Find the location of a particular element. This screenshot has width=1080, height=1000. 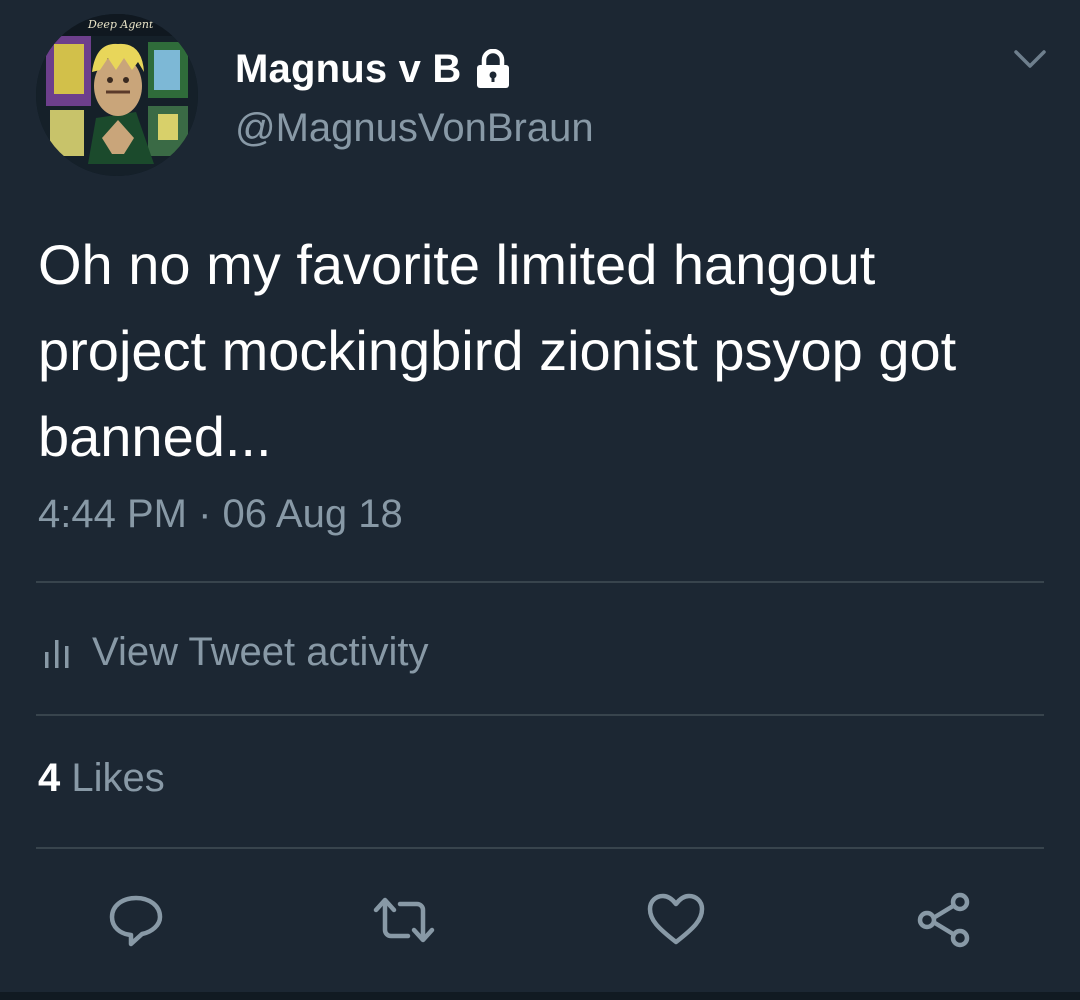

share-icon is located at coordinates (943, 920).